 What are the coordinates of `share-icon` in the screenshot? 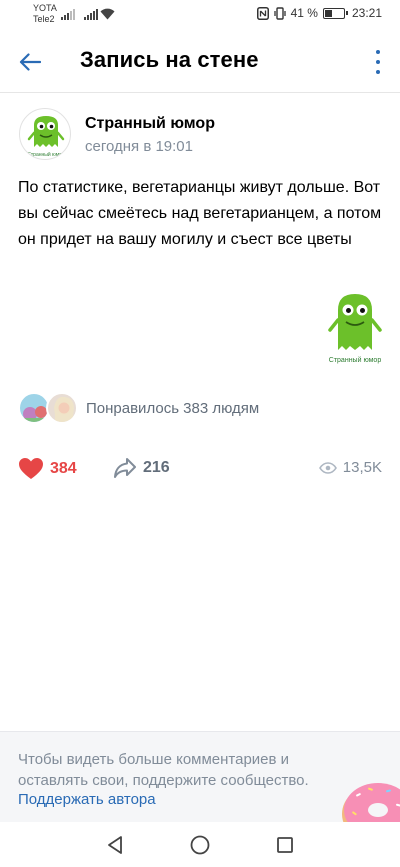 It's located at (125, 468).